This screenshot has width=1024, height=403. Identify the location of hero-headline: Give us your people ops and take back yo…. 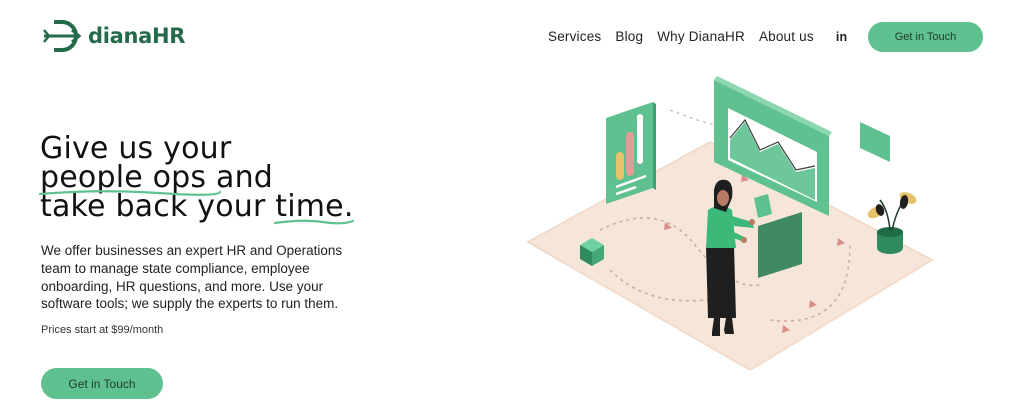
(196, 179).